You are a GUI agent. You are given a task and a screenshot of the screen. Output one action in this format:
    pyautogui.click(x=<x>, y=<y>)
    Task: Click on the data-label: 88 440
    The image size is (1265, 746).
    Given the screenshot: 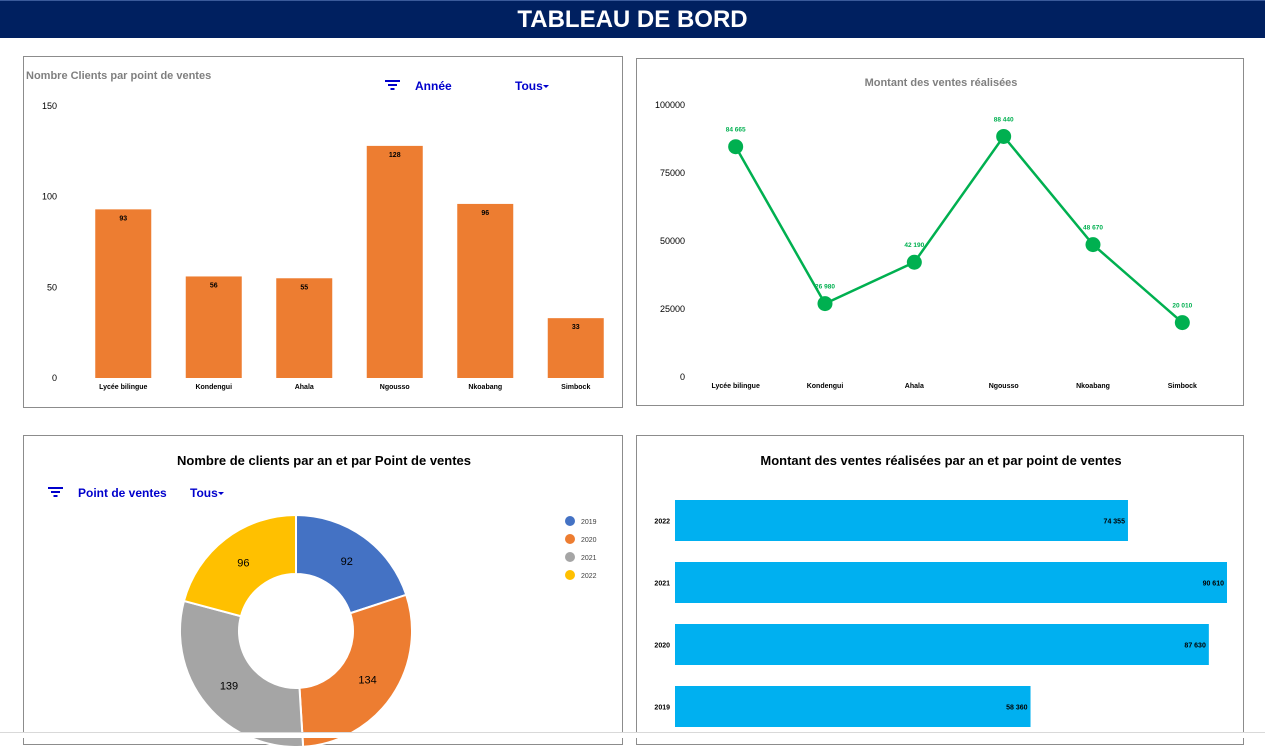 What is the action you would take?
    pyautogui.click(x=1004, y=119)
    